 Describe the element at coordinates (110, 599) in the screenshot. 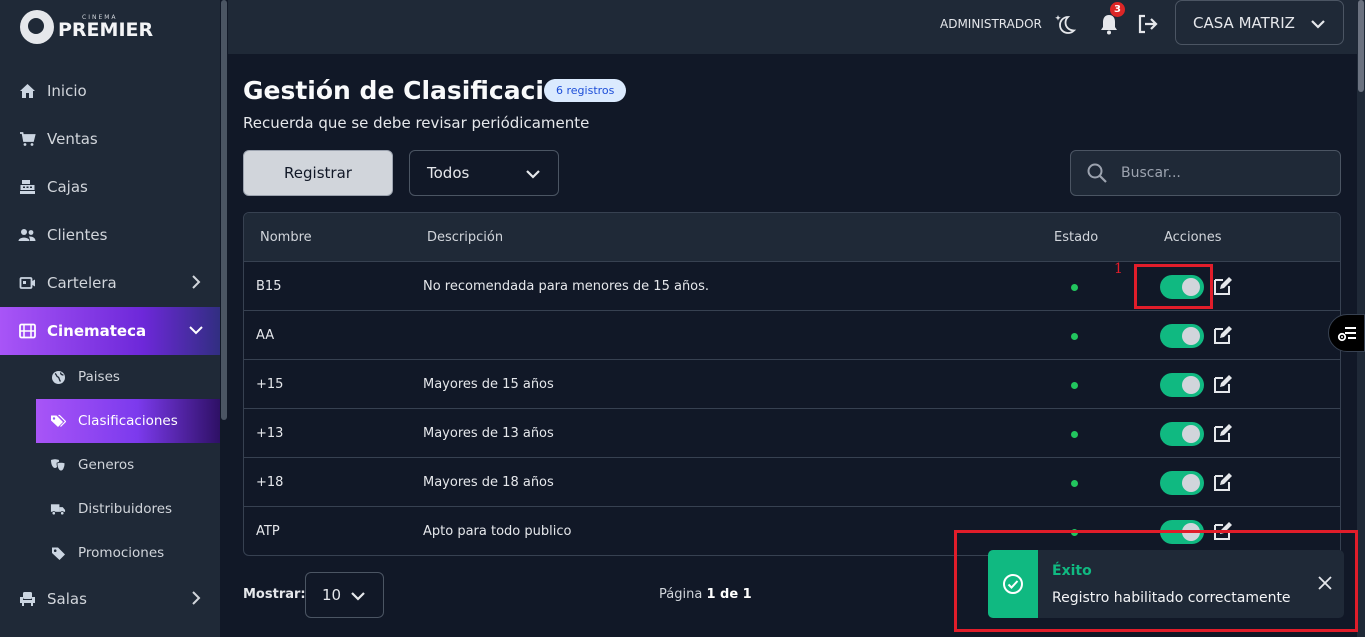

I see `sidebar-item-salas: Salas` at that location.